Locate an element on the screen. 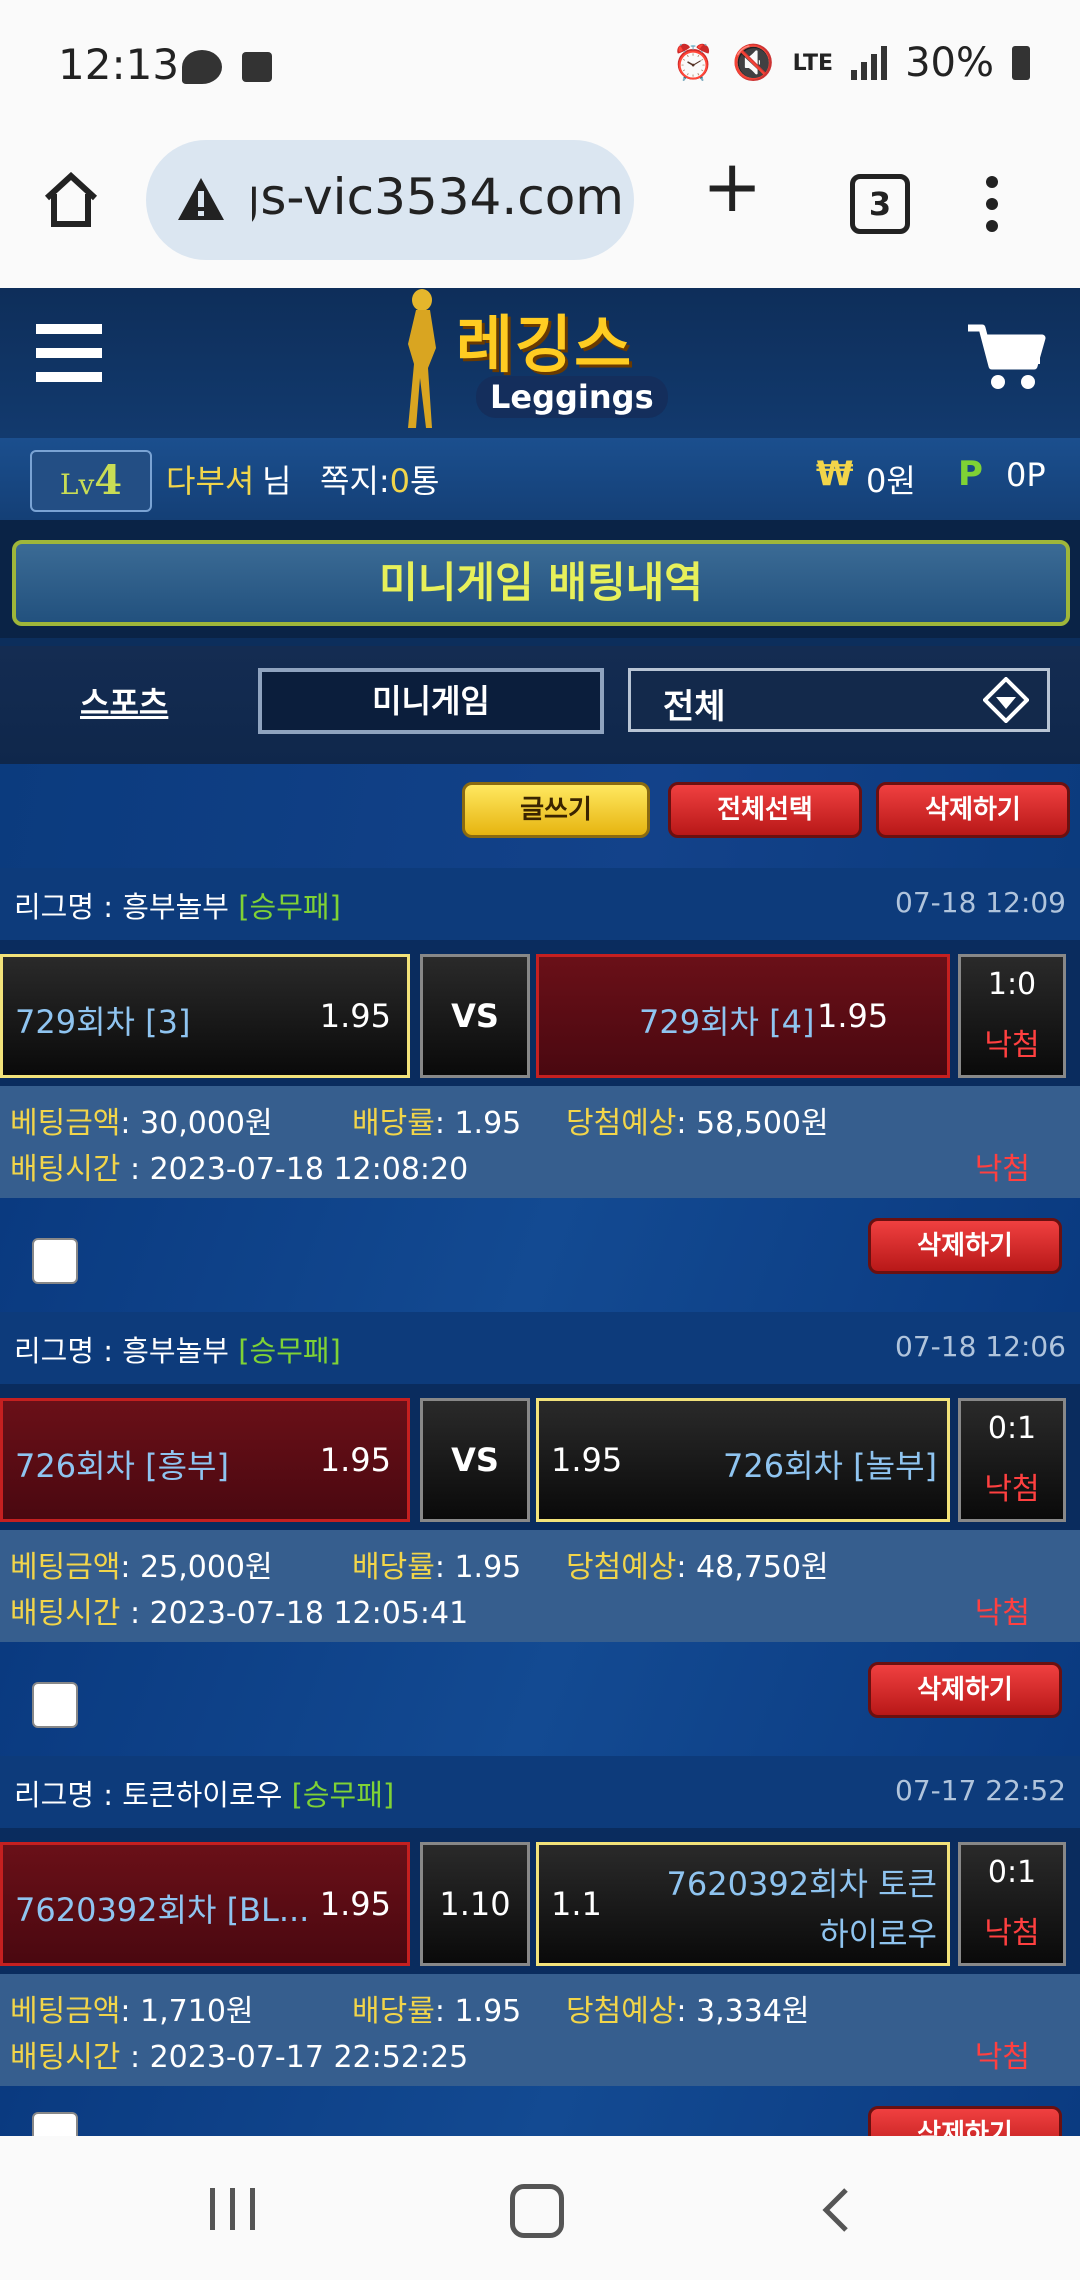 Image resolution: width=1080 pixels, height=2280 pixels. home-team-box: 726회차 [흥부] 1.95 is located at coordinates (205, 1460).